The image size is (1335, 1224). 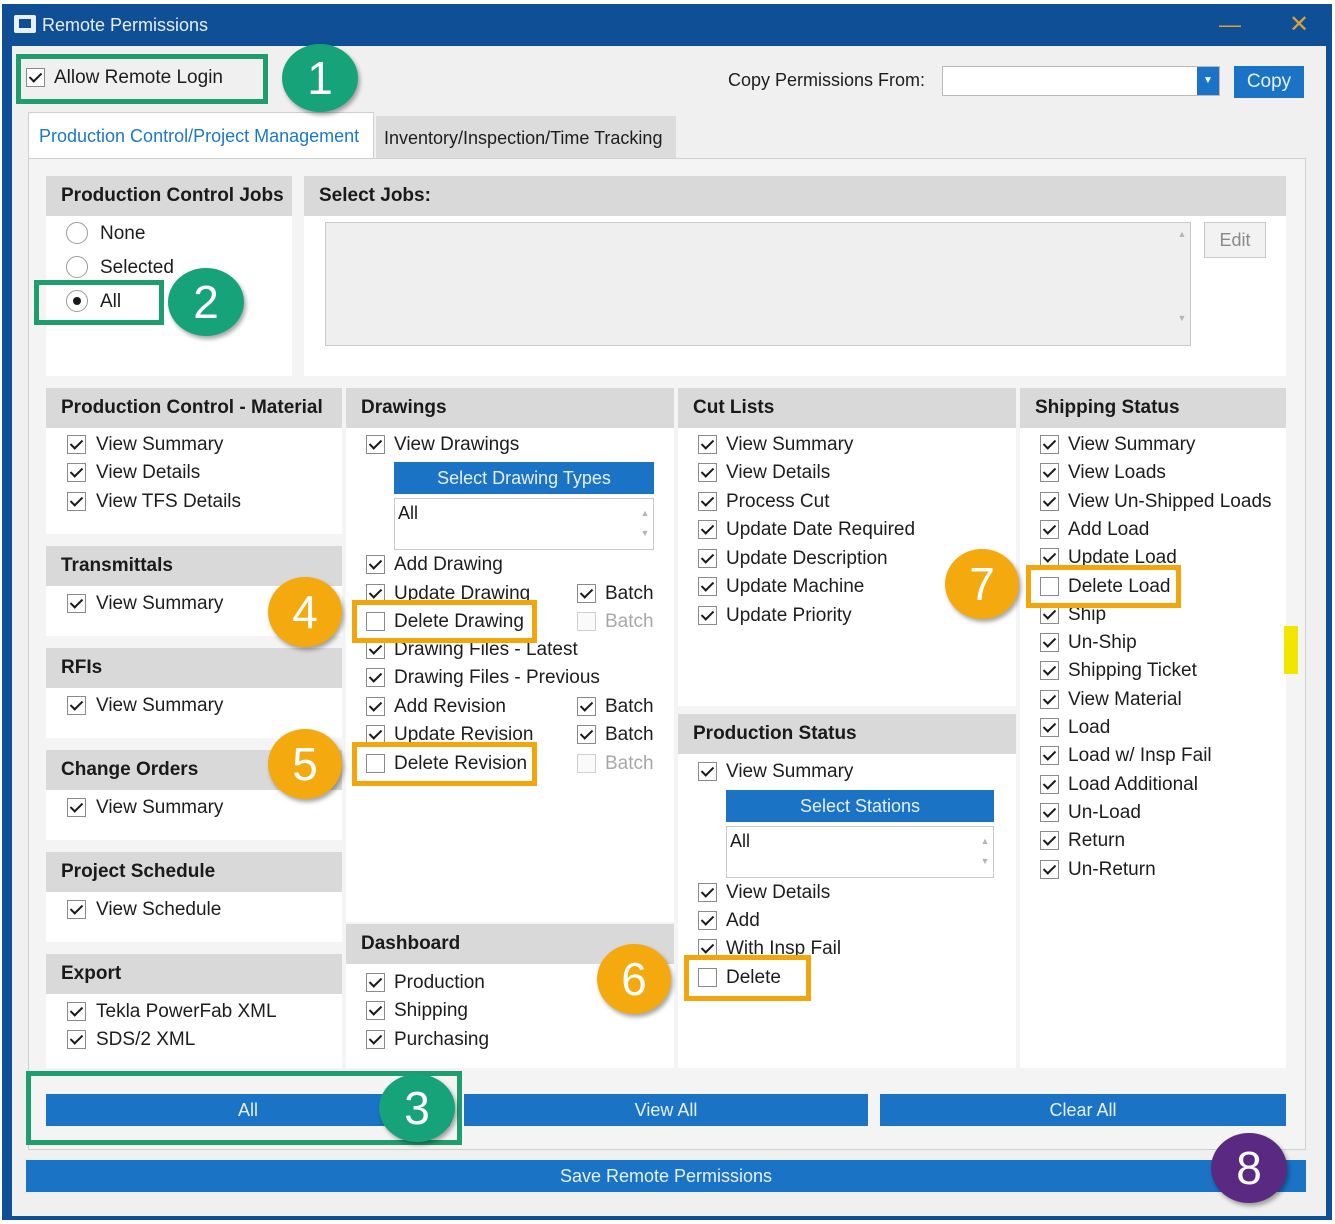 I want to click on shipping-item-label: Load w/ Insp Fail, so click(x=1140, y=755).